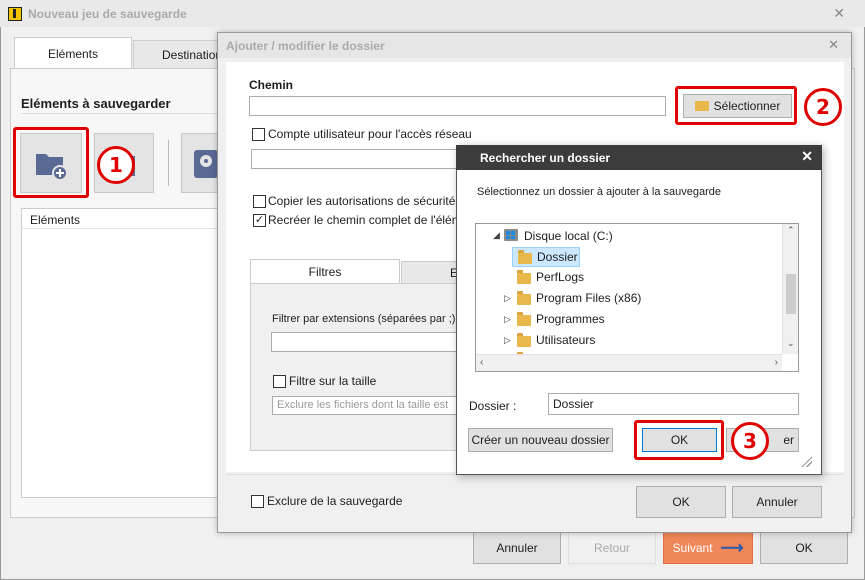  Describe the element at coordinates (534, 45) in the screenshot. I see `add-dialog-title-bar: Ajouter / modifier le dossier ✕` at that location.